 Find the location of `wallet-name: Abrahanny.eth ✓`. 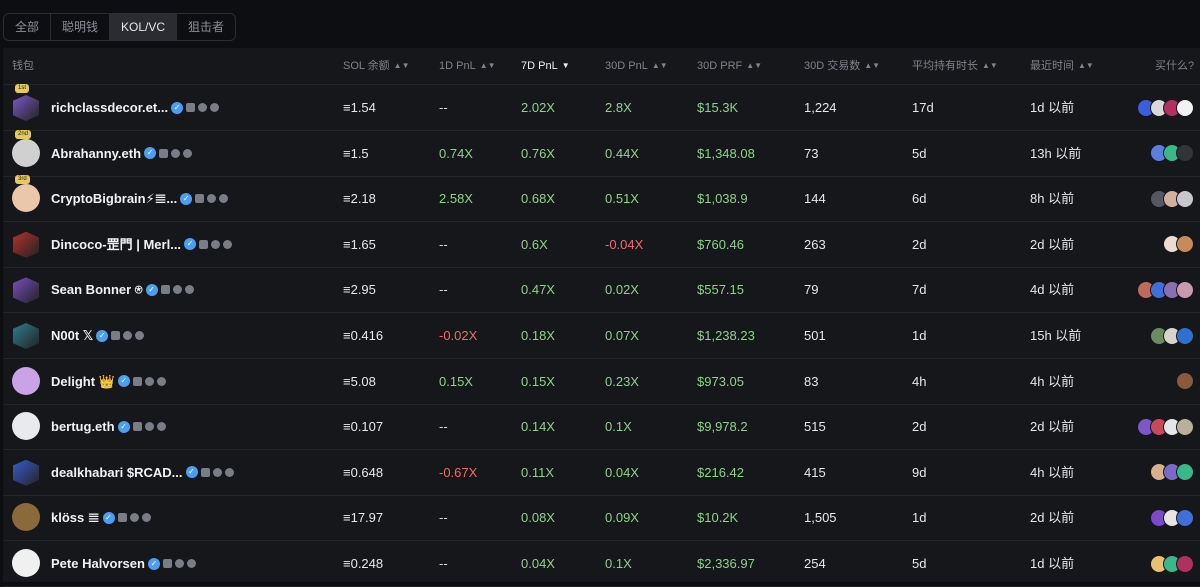

wallet-name: Abrahanny.eth ✓ is located at coordinates (122, 153).